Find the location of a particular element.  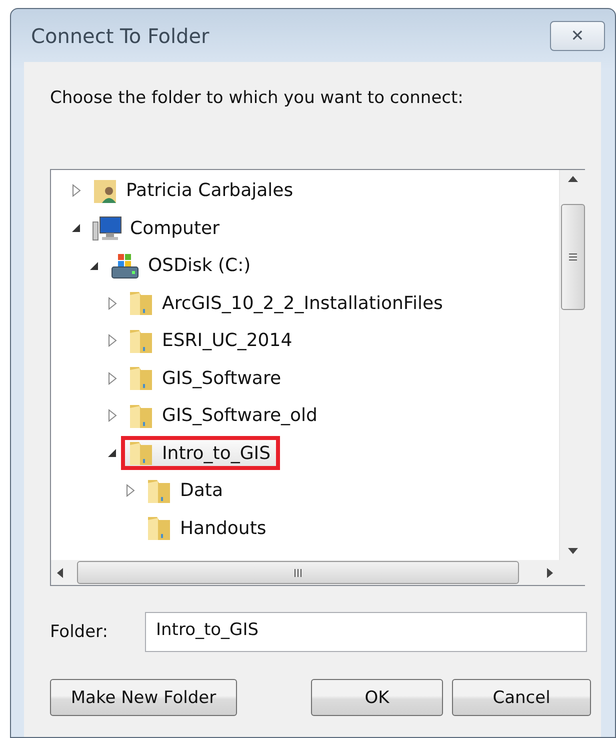

tree-item: Intro_to_GIS is located at coordinates (200, 453).